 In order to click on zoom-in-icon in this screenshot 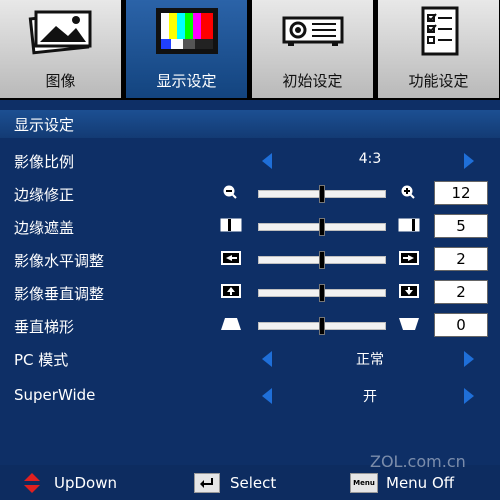, I will do `click(408, 192)`.